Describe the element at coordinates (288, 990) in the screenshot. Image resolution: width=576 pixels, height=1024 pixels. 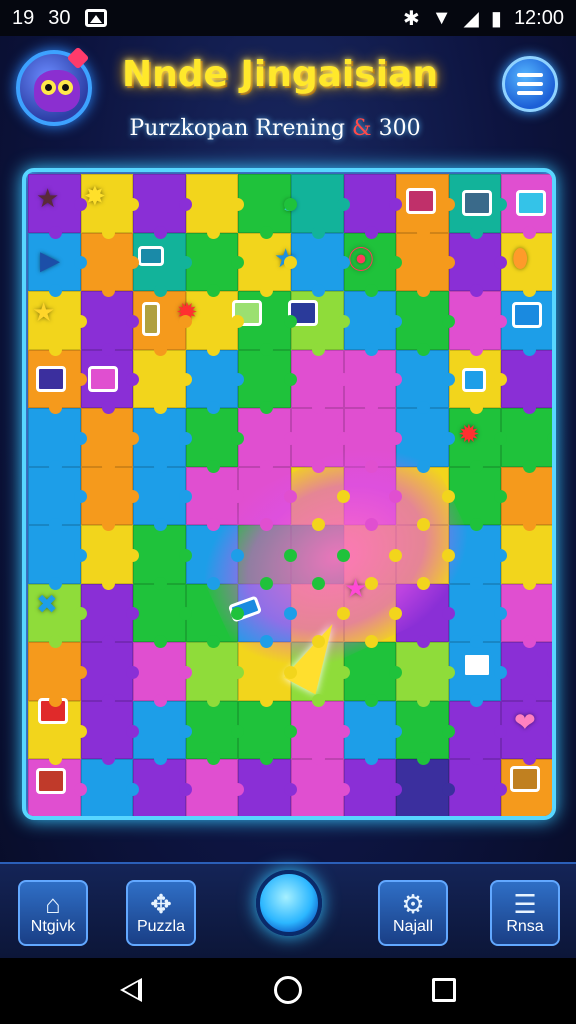
I see `home-circle-icon` at that location.